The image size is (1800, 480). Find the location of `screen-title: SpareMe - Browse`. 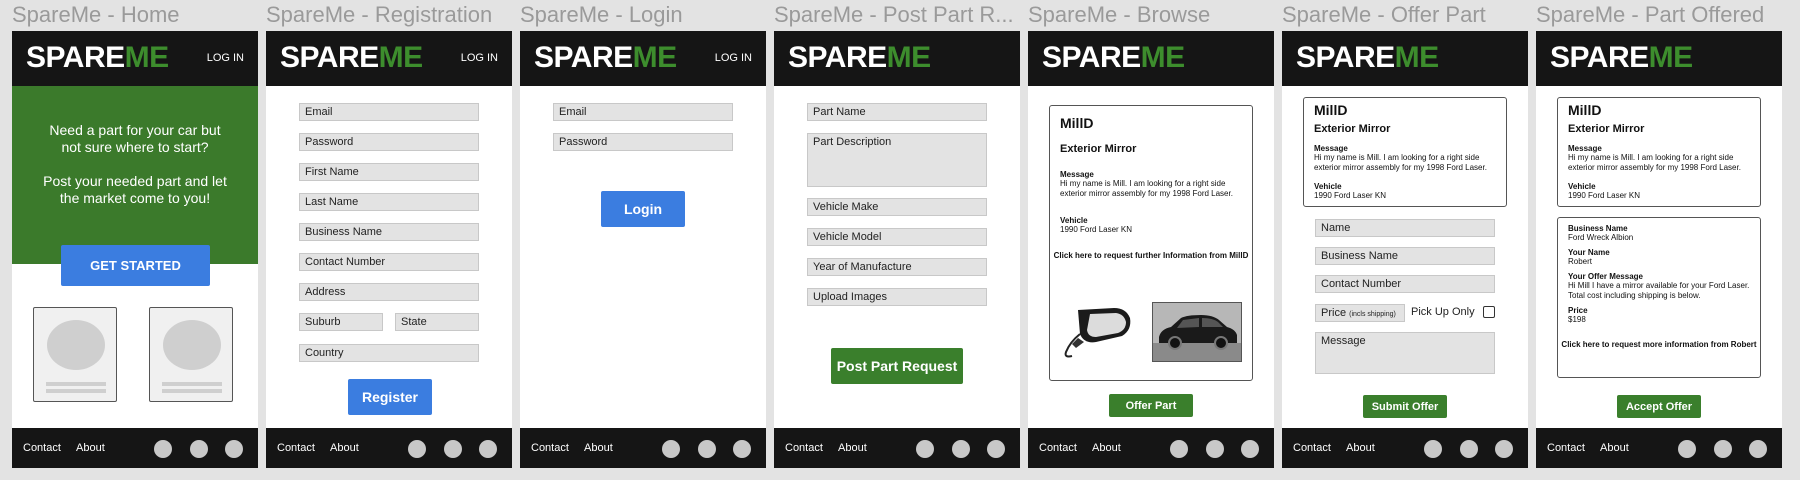

screen-title: SpareMe - Browse is located at coordinates (1119, 14).